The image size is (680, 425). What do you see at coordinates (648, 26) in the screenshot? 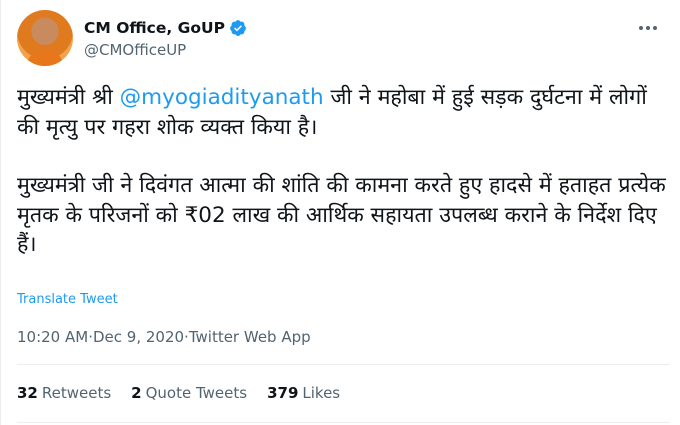
I see `more-options-icon` at bounding box center [648, 26].